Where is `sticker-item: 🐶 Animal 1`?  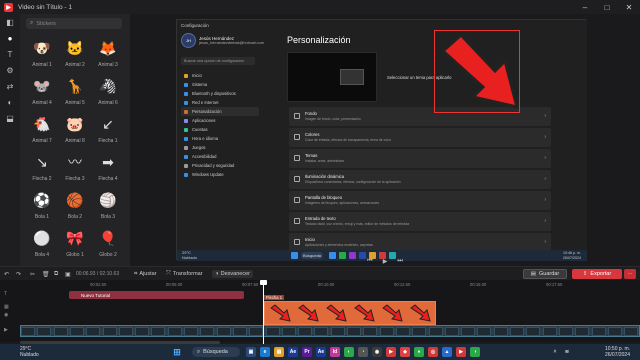 sticker-item: 🐶 Animal 1 is located at coordinates (42, 53).